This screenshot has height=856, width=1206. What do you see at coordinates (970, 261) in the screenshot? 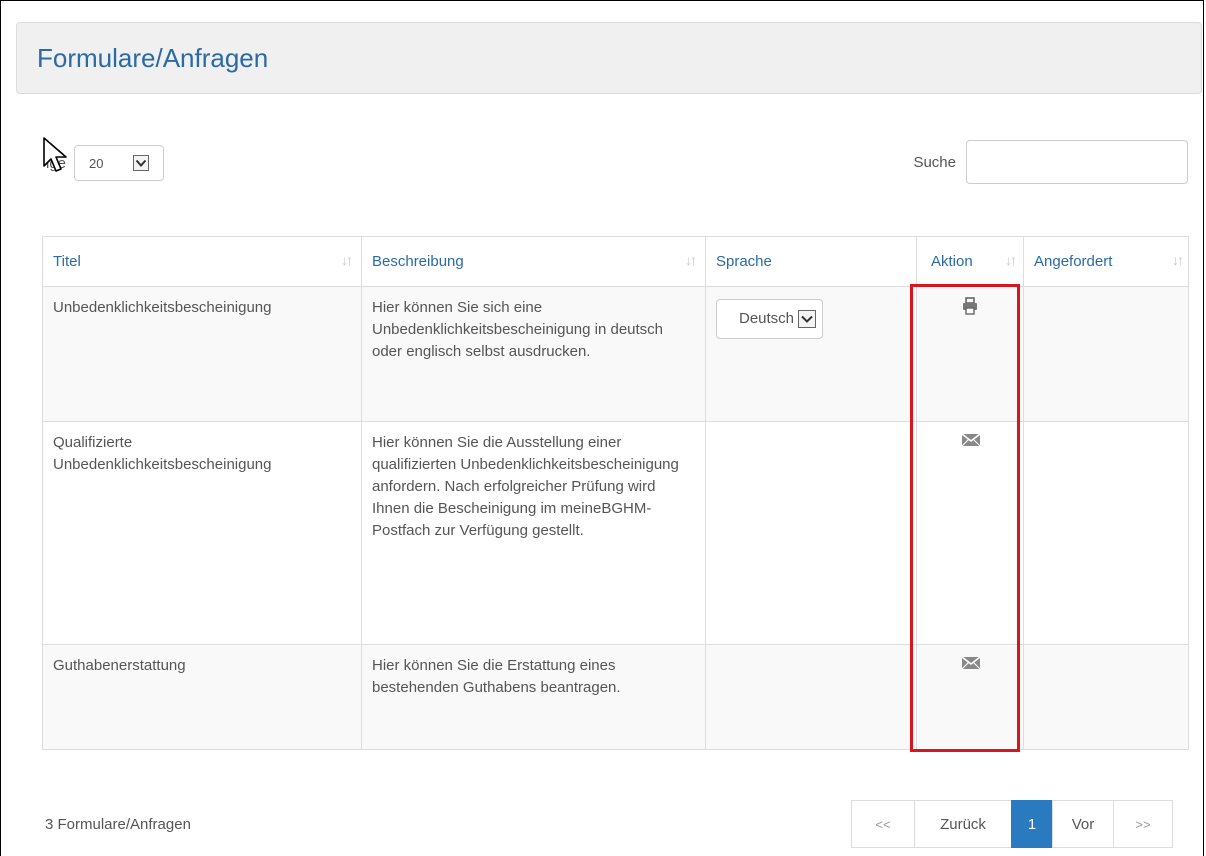
I see `column-header-aktion: Aktion ↓↑` at bounding box center [970, 261].